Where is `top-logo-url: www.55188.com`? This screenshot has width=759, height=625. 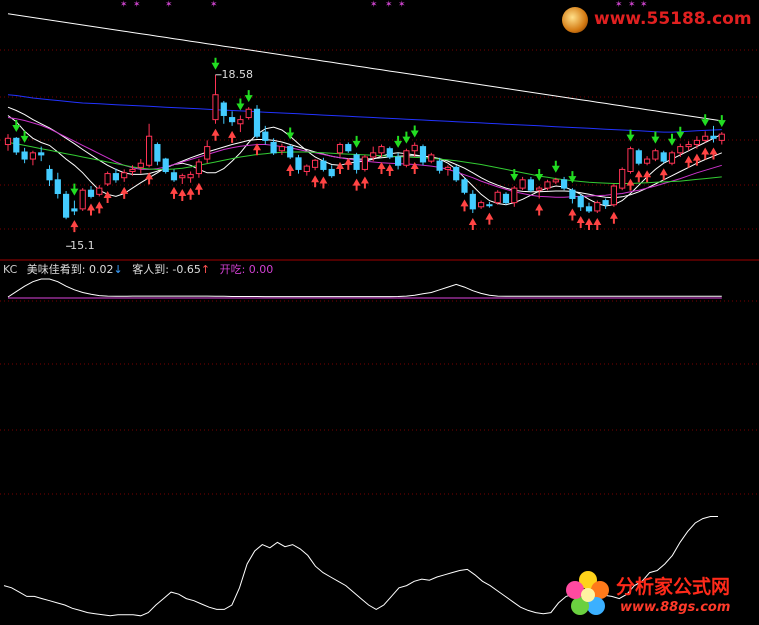 top-logo-url: www.55188.com is located at coordinates (673, 19).